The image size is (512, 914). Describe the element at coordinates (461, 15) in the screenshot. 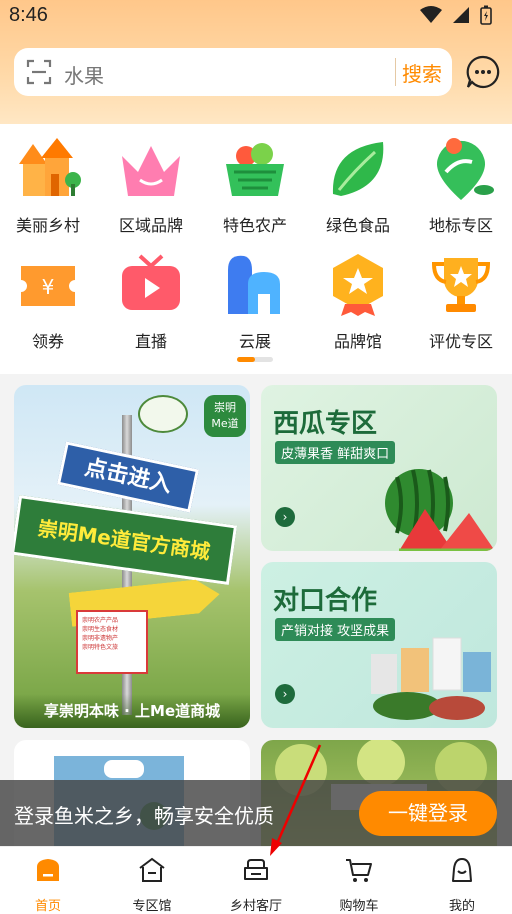

I see `signal-icon` at that location.